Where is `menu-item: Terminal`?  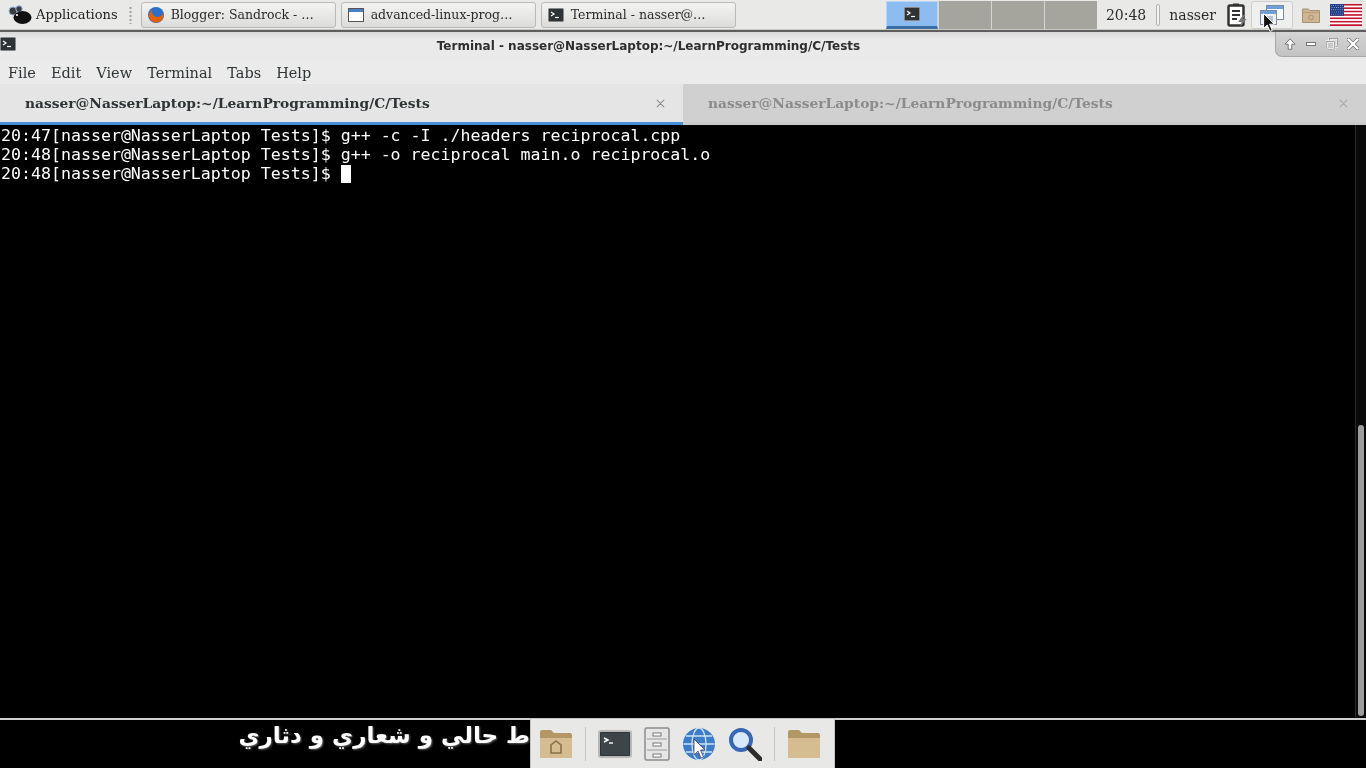 menu-item: Terminal is located at coordinates (180, 73).